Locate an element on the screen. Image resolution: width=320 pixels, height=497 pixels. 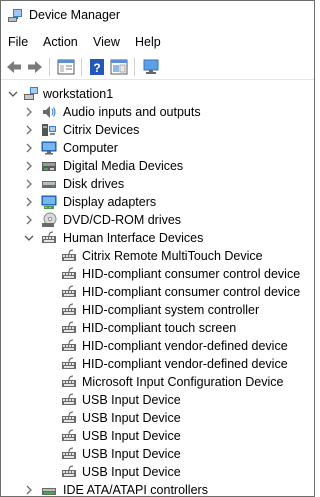
hid-icon is located at coordinates (49, 237).